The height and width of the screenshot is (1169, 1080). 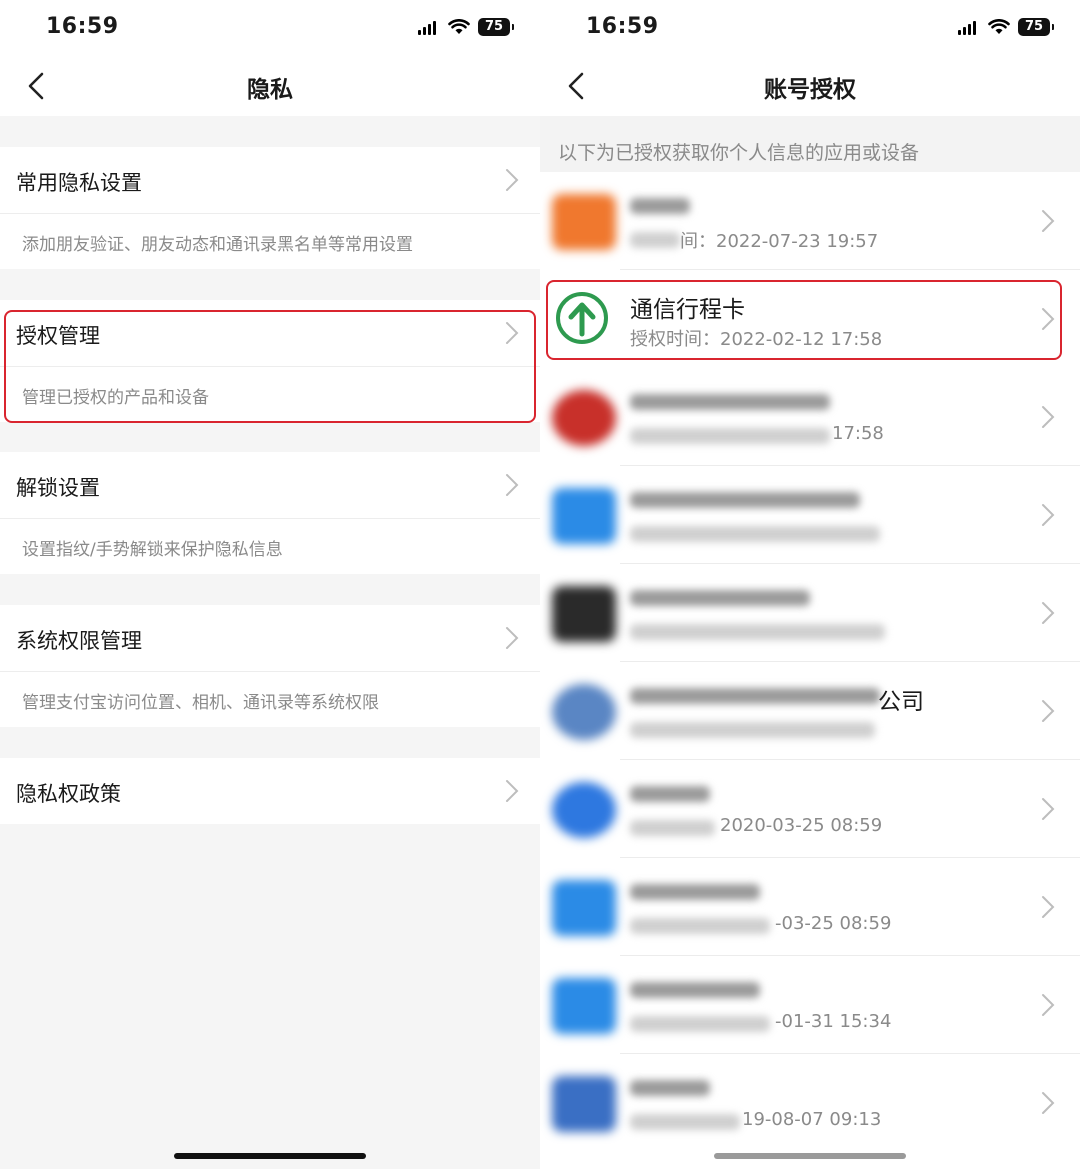 I want to click on settings-row-common-privacy: 常用隐私设置 添加朋友验证、朋友动态和通讯录黑名单等常用设置, so click(x=270, y=208).